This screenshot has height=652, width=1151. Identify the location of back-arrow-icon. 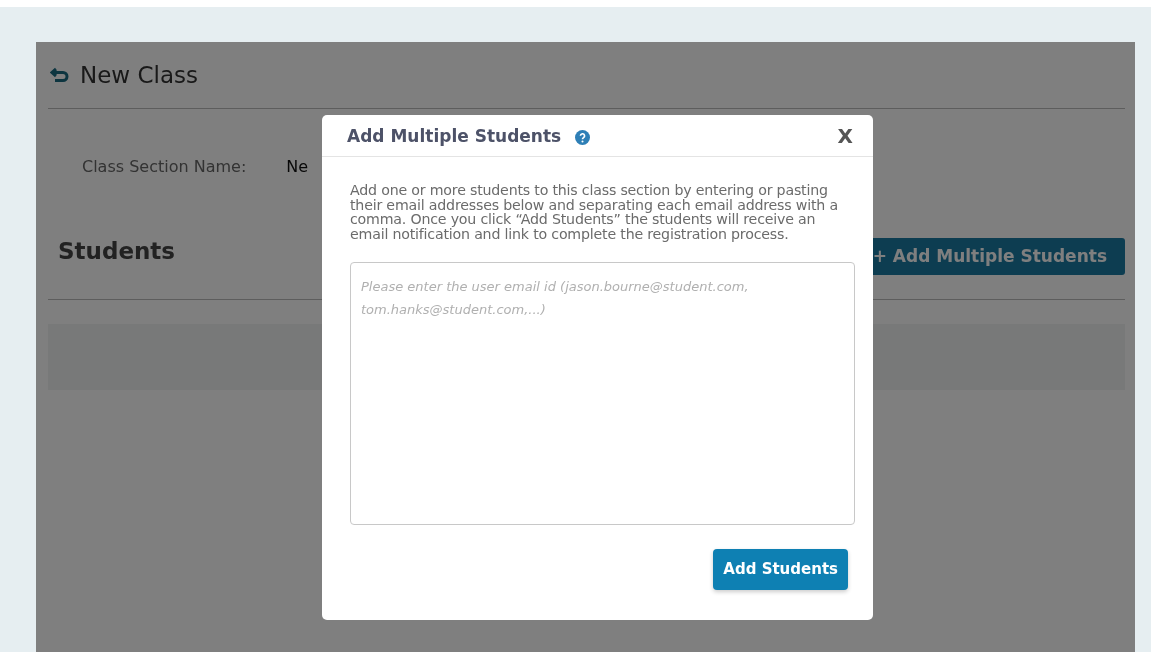
(60, 75).